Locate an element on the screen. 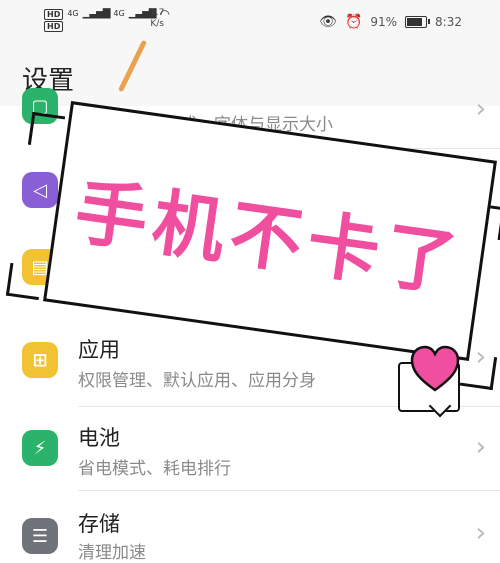  storage-icon: ☰ is located at coordinates (40, 536).